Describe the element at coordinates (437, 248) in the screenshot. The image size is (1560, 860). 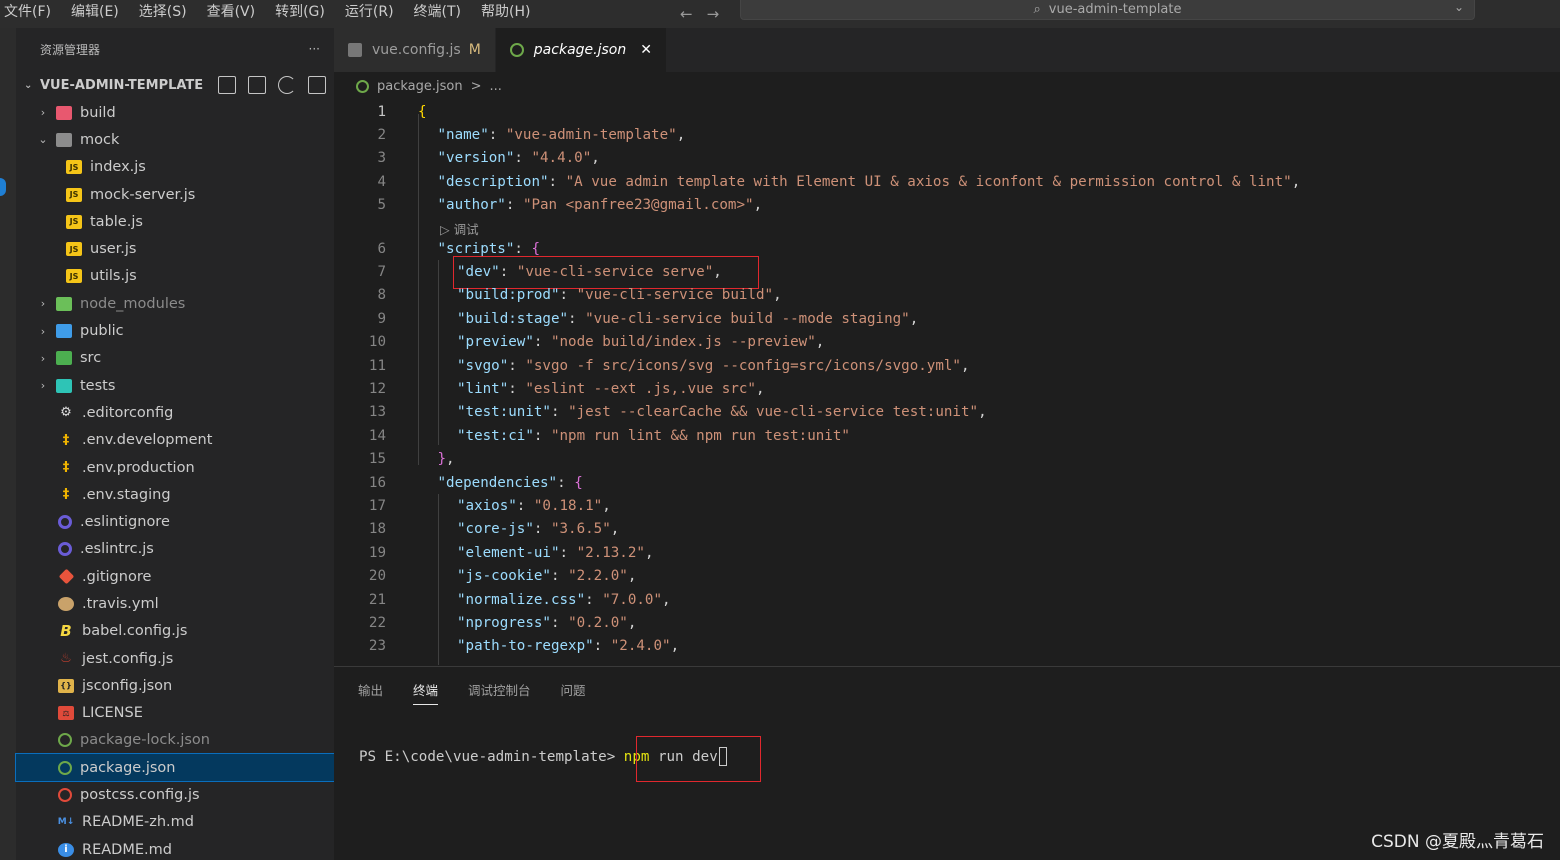
I see `code-line: 6 "scripts": {` at that location.